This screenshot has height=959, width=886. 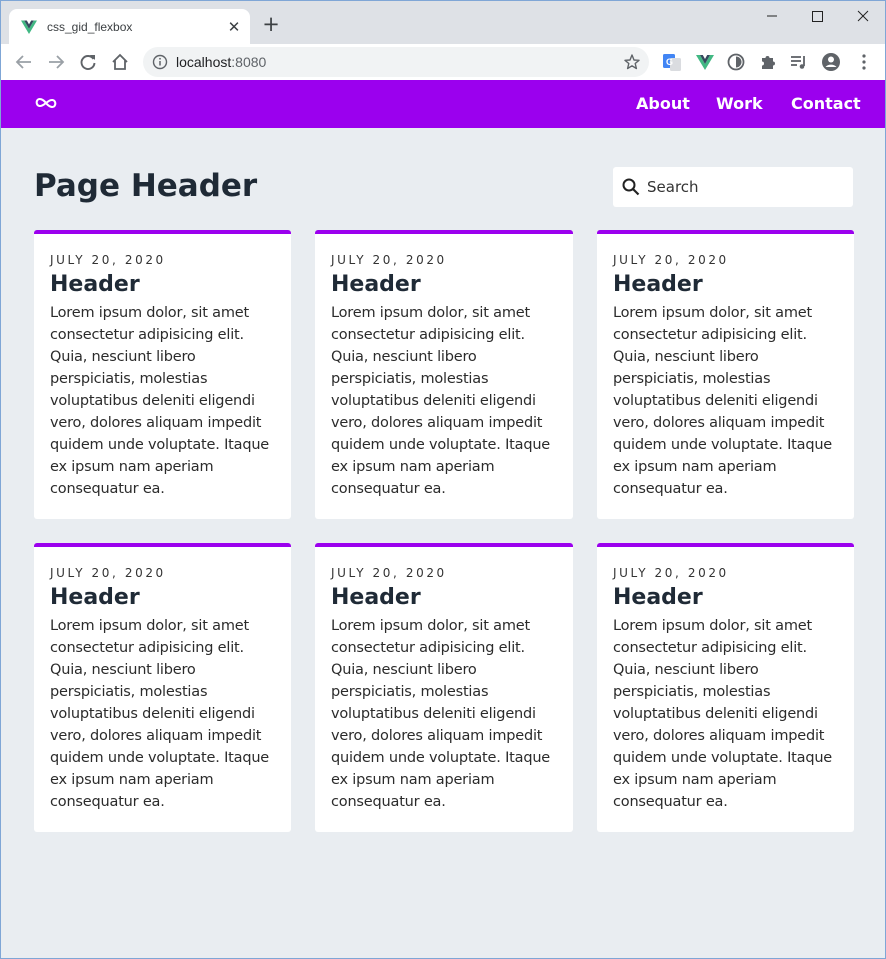 What do you see at coordinates (826, 103) in the screenshot?
I see `nav-link-contact: Contact` at bounding box center [826, 103].